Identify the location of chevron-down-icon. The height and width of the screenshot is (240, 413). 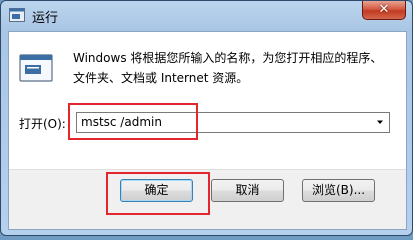
(380, 122).